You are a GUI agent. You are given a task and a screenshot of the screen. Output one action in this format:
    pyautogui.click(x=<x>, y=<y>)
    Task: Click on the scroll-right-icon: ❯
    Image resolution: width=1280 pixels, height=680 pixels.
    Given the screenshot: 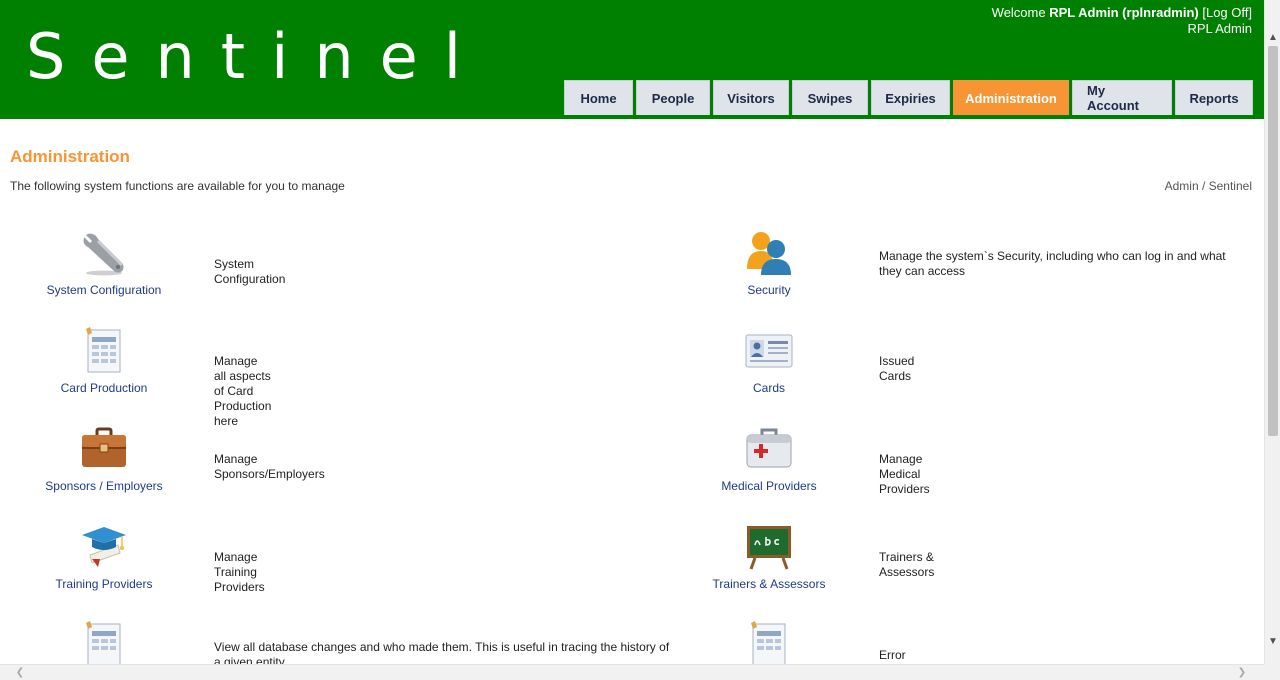 What is the action you would take?
    pyautogui.click(x=1242, y=672)
    